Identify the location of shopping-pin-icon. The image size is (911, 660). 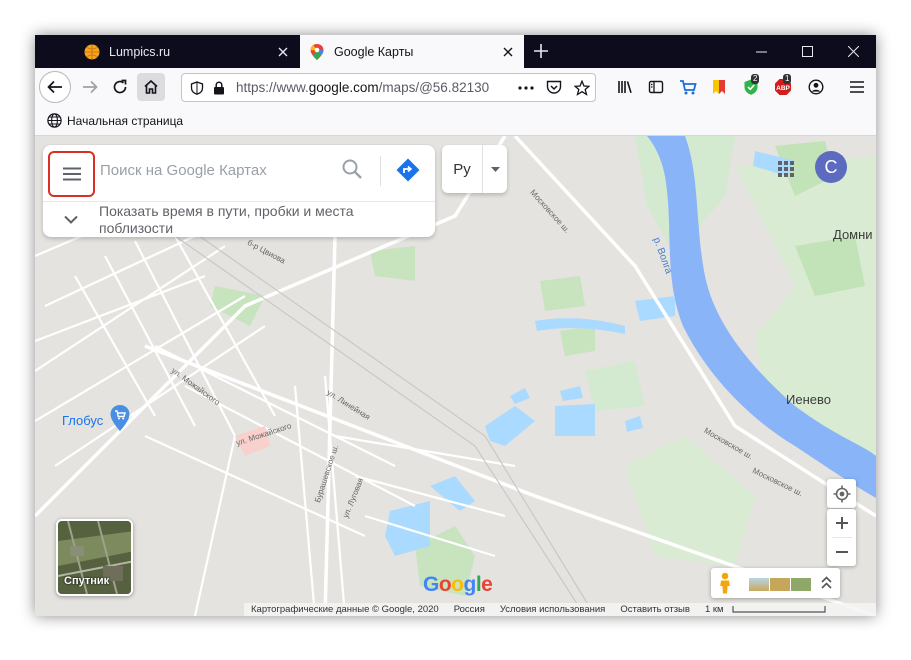
(120, 420).